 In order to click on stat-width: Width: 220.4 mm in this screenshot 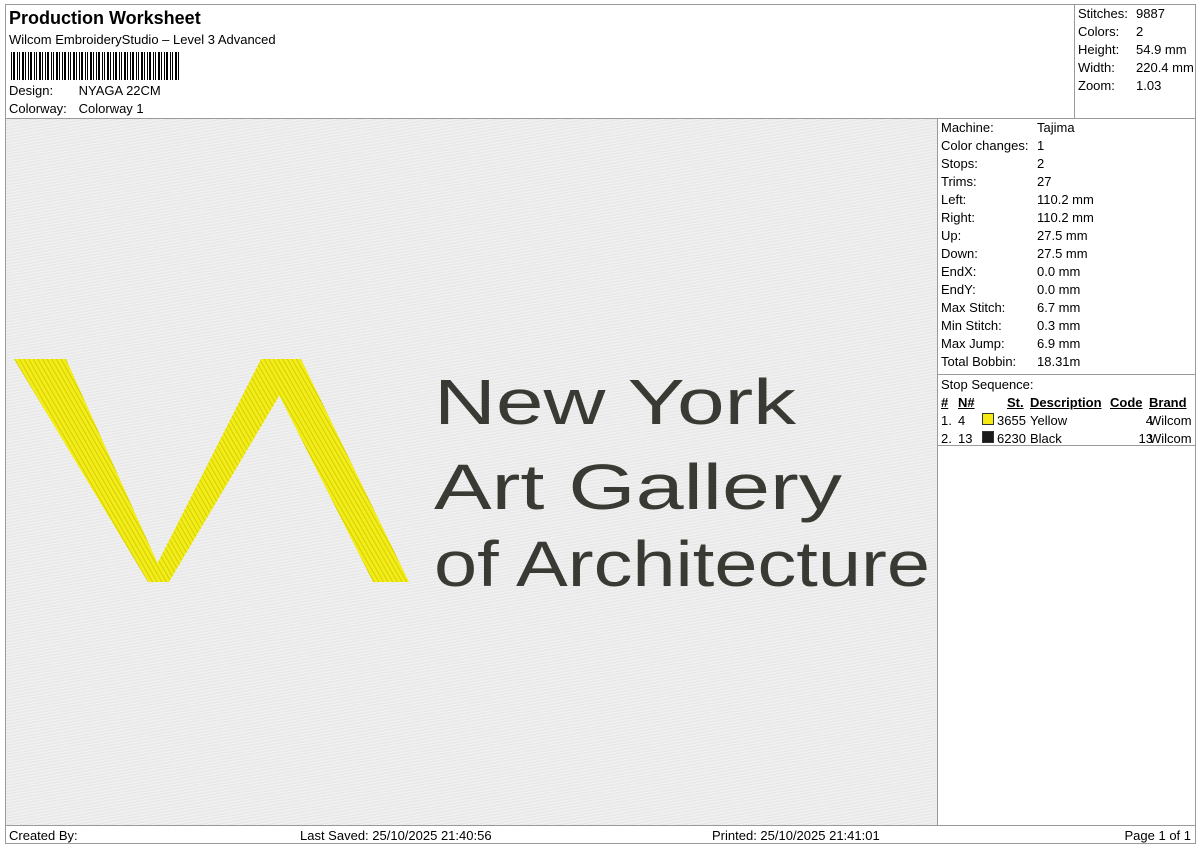, I will do `click(1136, 67)`.